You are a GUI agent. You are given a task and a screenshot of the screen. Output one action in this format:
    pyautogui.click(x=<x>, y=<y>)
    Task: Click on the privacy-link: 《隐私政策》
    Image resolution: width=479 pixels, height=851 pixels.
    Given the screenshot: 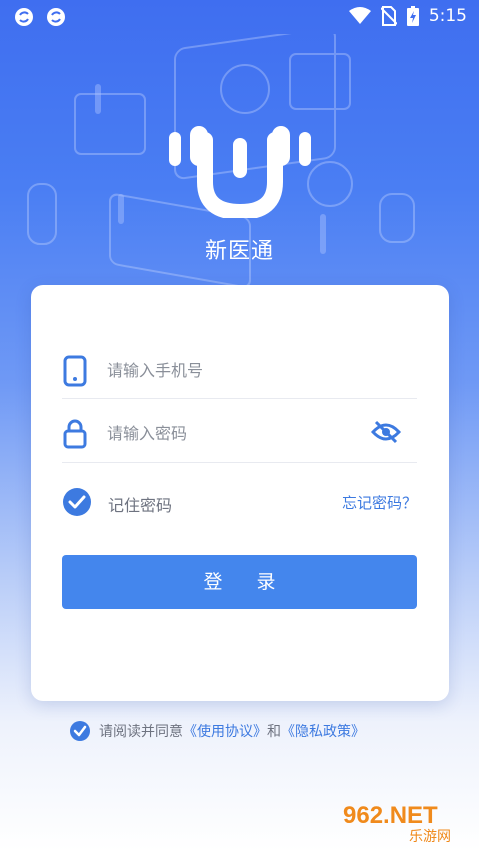 What is the action you would take?
    pyautogui.click(x=323, y=731)
    